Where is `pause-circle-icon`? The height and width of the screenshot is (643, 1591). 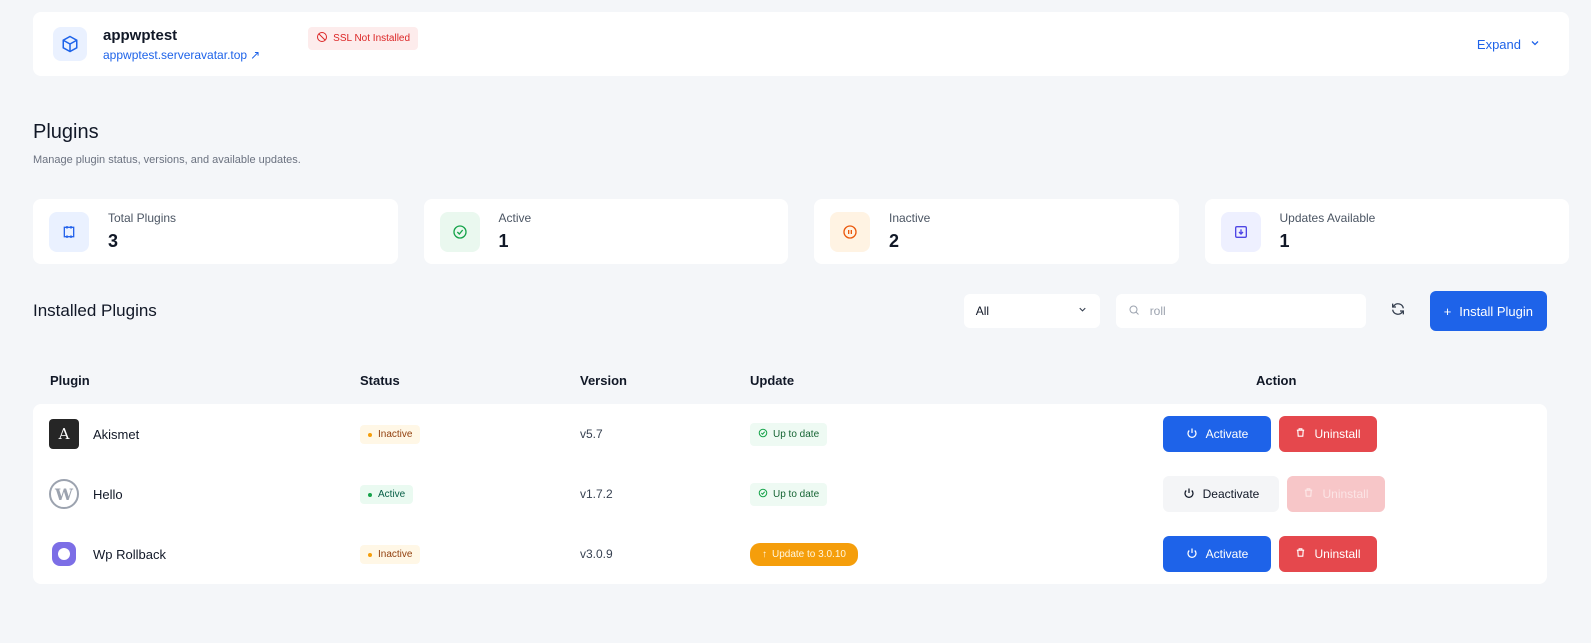
pause-circle-icon is located at coordinates (850, 231).